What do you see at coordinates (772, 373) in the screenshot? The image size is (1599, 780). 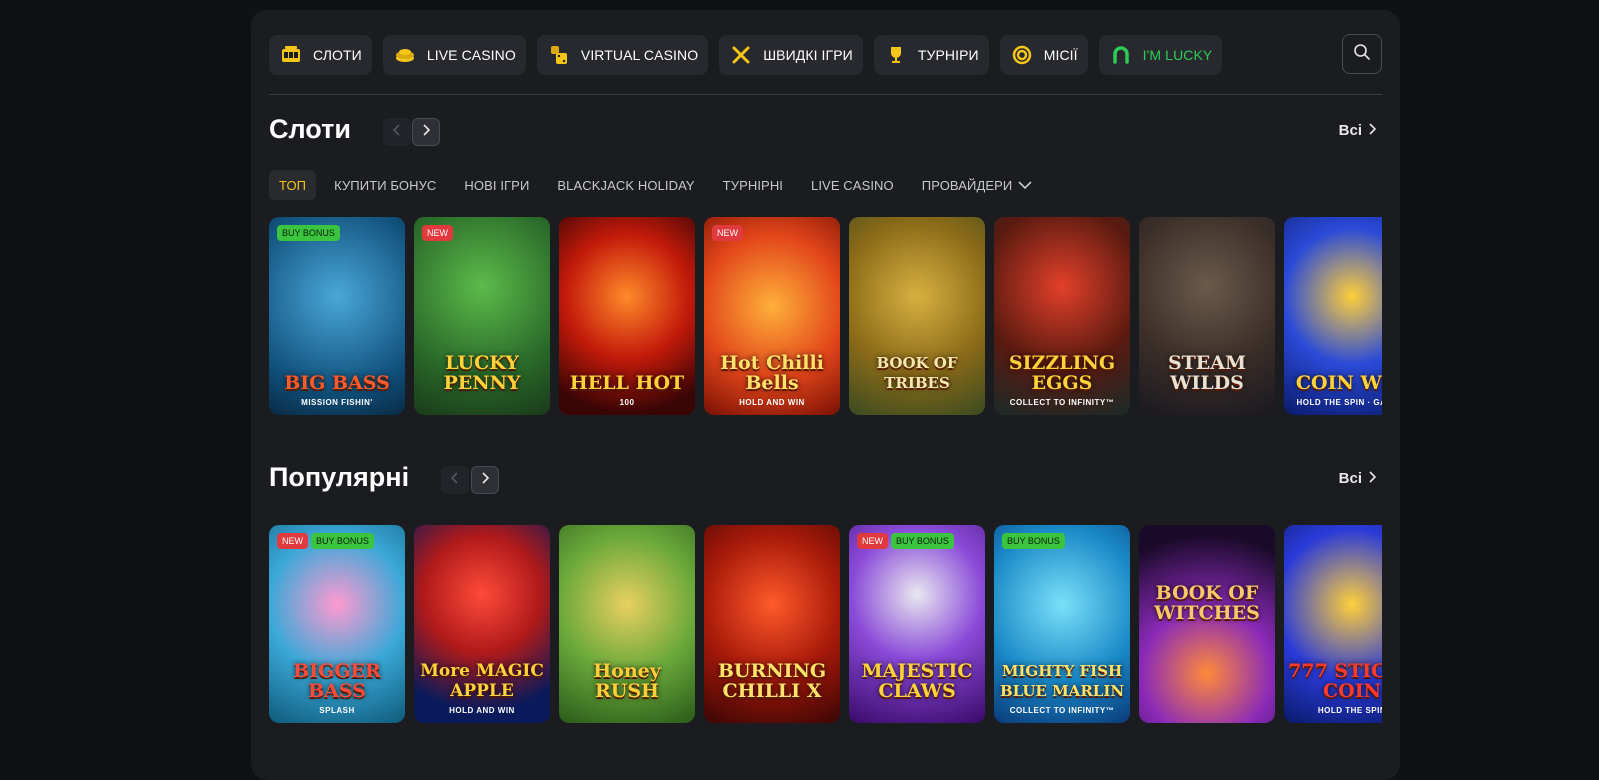 I see `game-title: Hot Chilli Bells` at bounding box center [772, 373].